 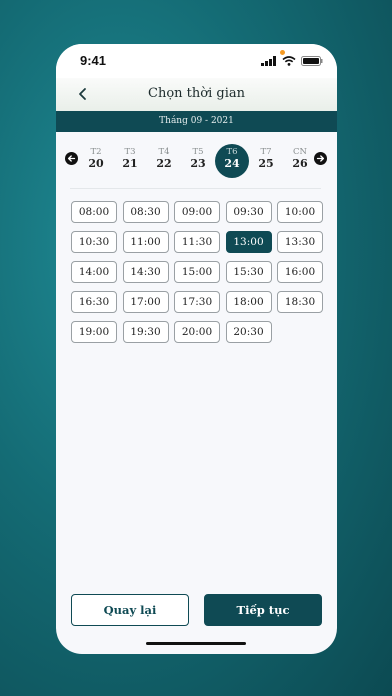 I want to click on day-item: T3 21, so click(x=130, y=161).